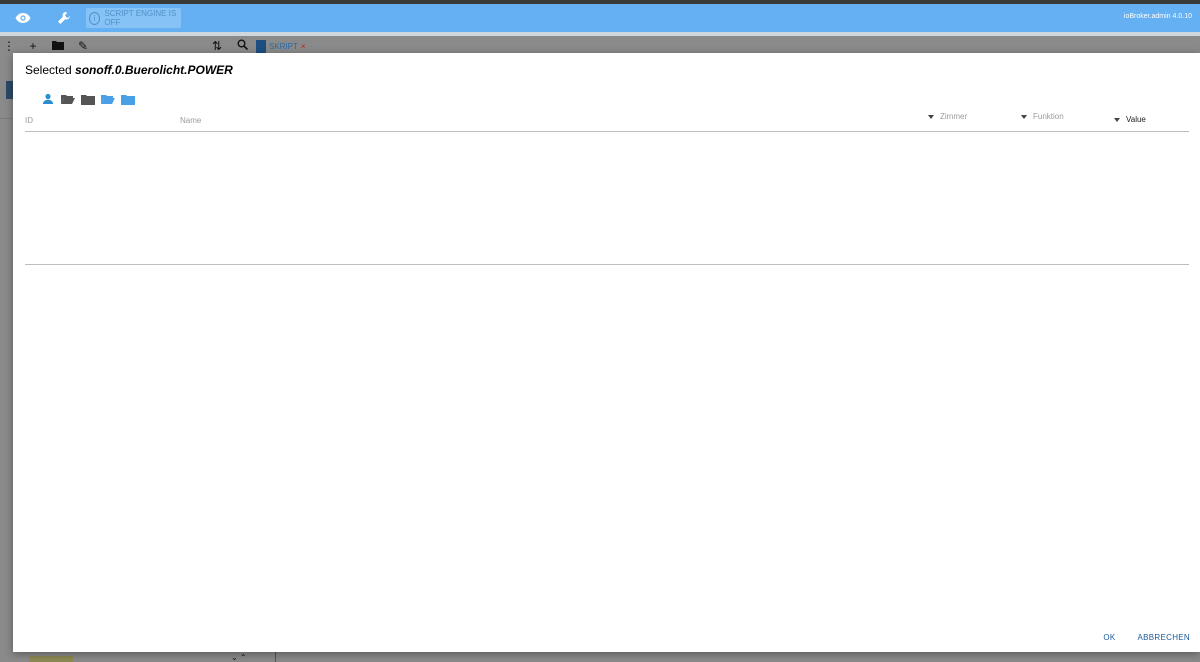 This screenshot has height=662, width=1200. I want to click on script-engine-status-badge: i SCRIPT ENGINE IS OFF, so click(133, 18).